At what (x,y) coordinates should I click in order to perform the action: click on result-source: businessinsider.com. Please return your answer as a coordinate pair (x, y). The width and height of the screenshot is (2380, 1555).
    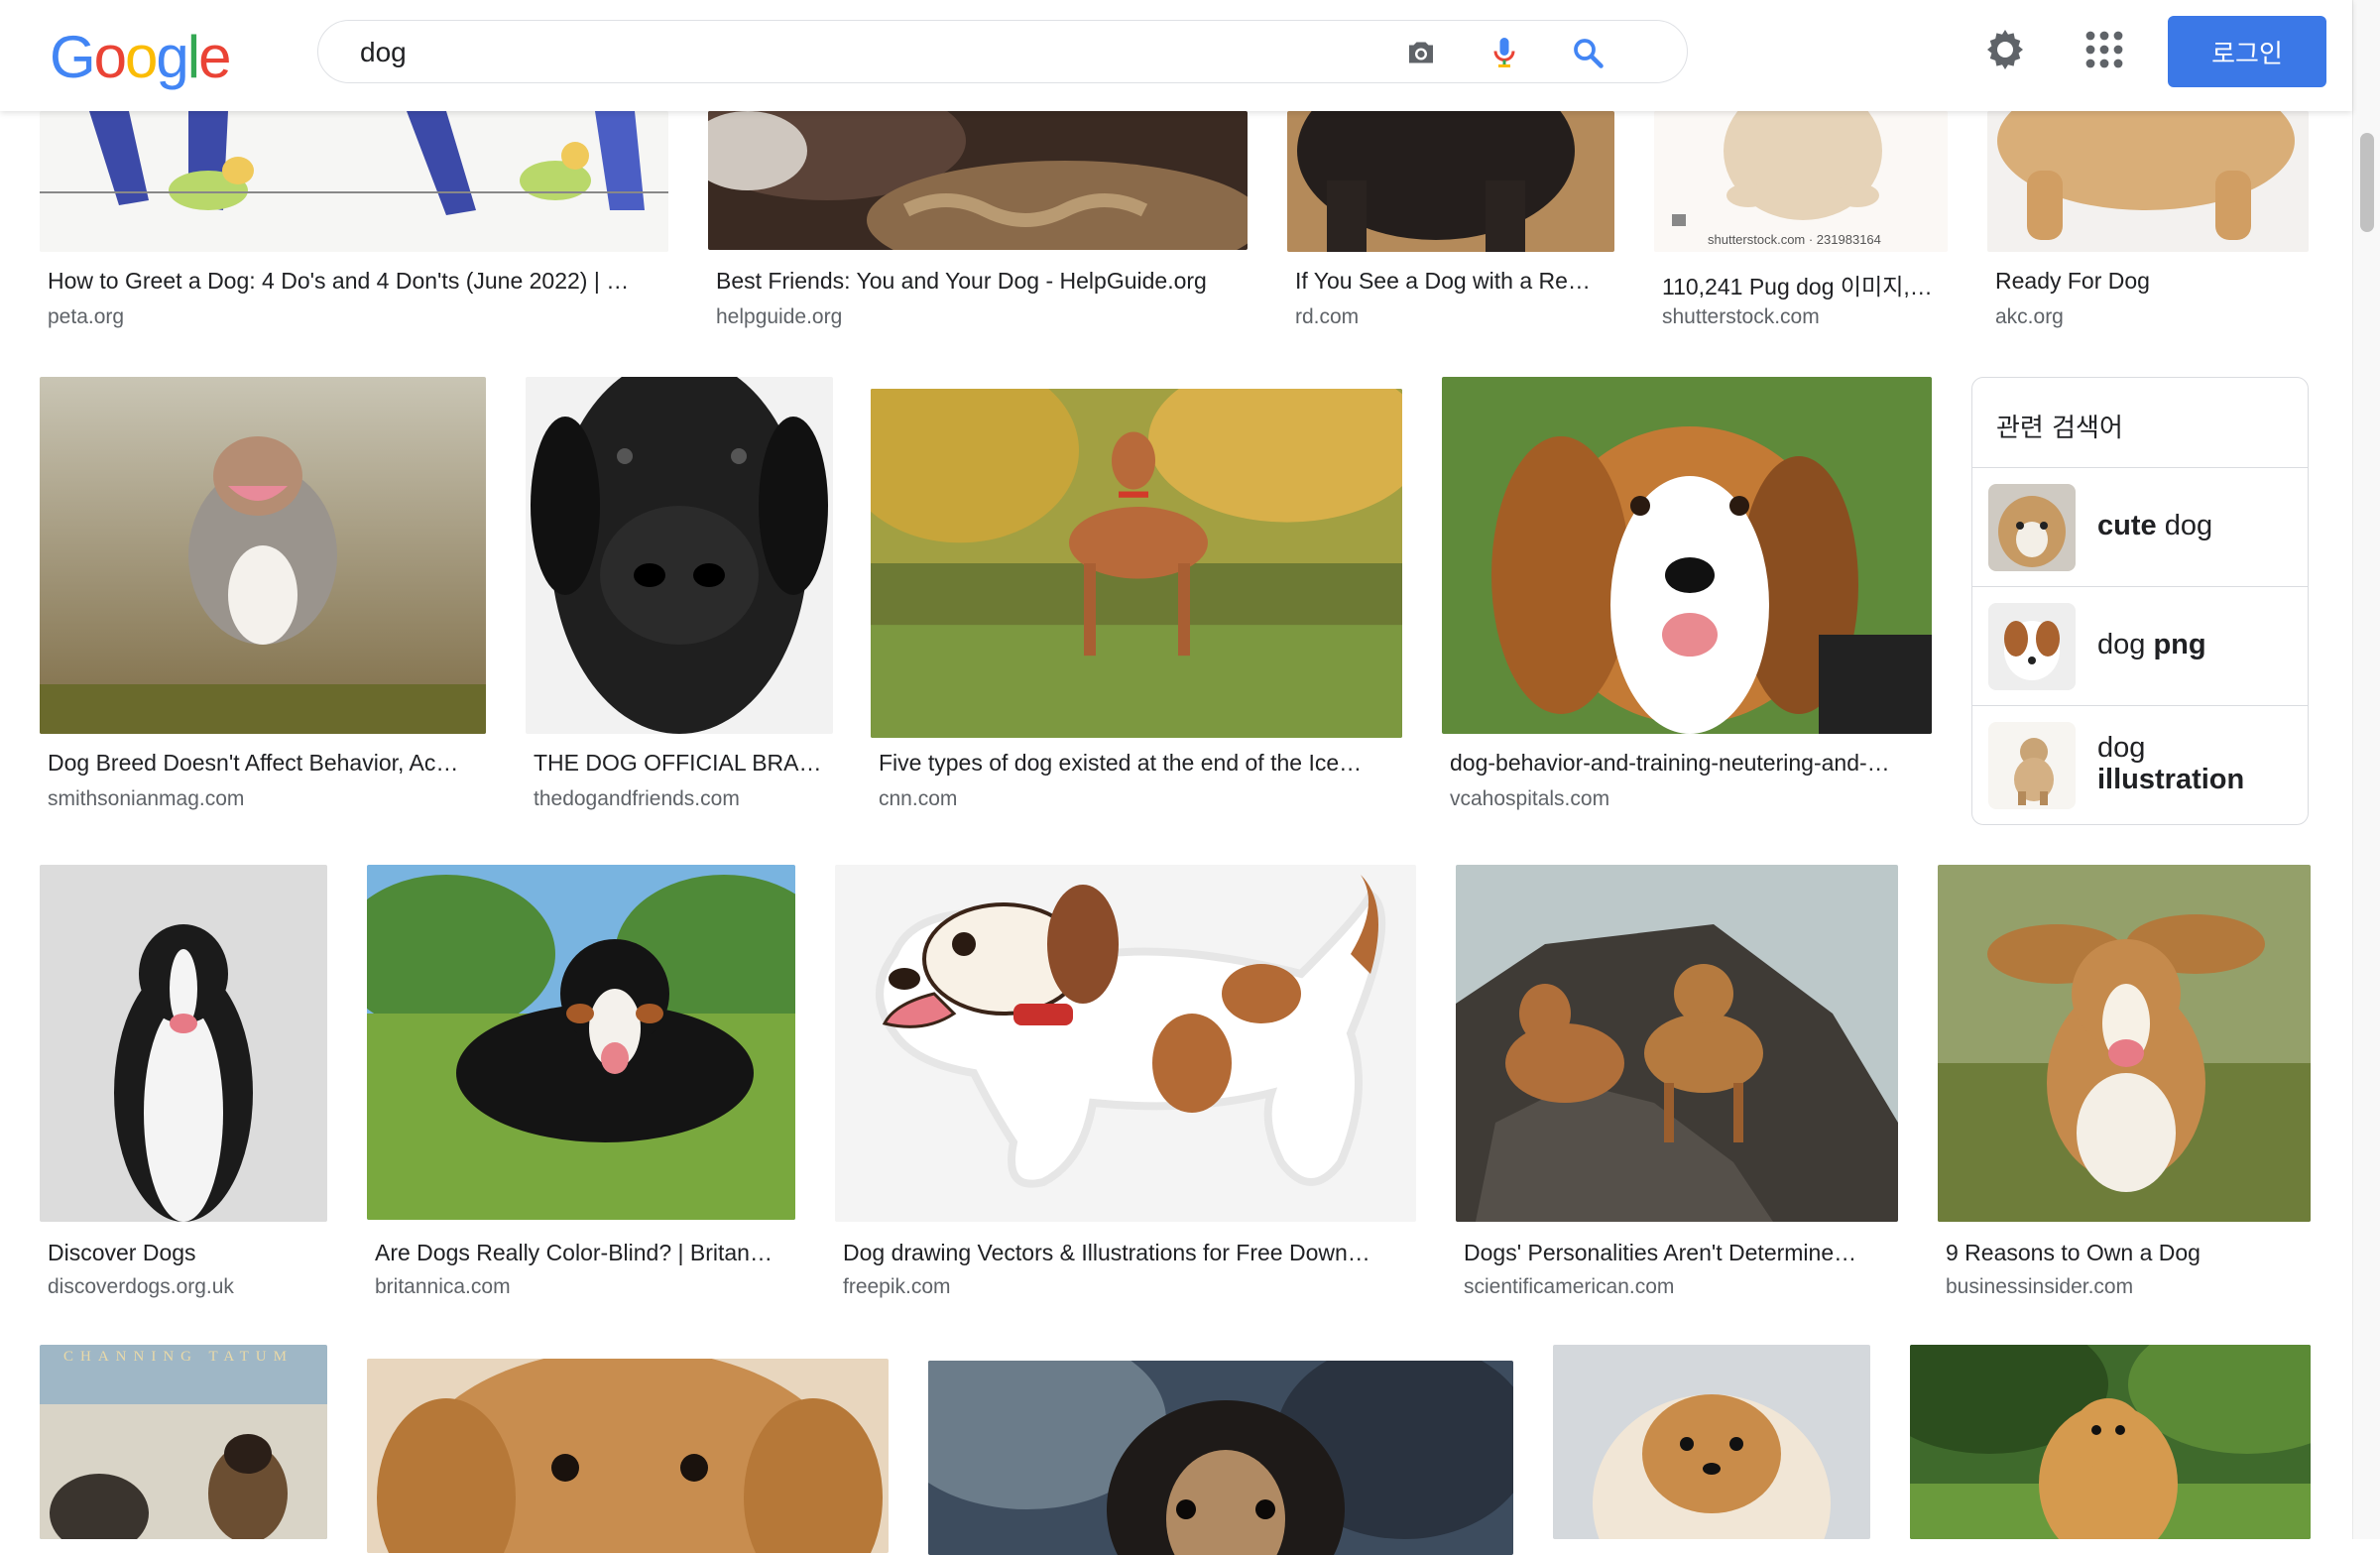
    Looking at the image, I should click on (2040, 1287).